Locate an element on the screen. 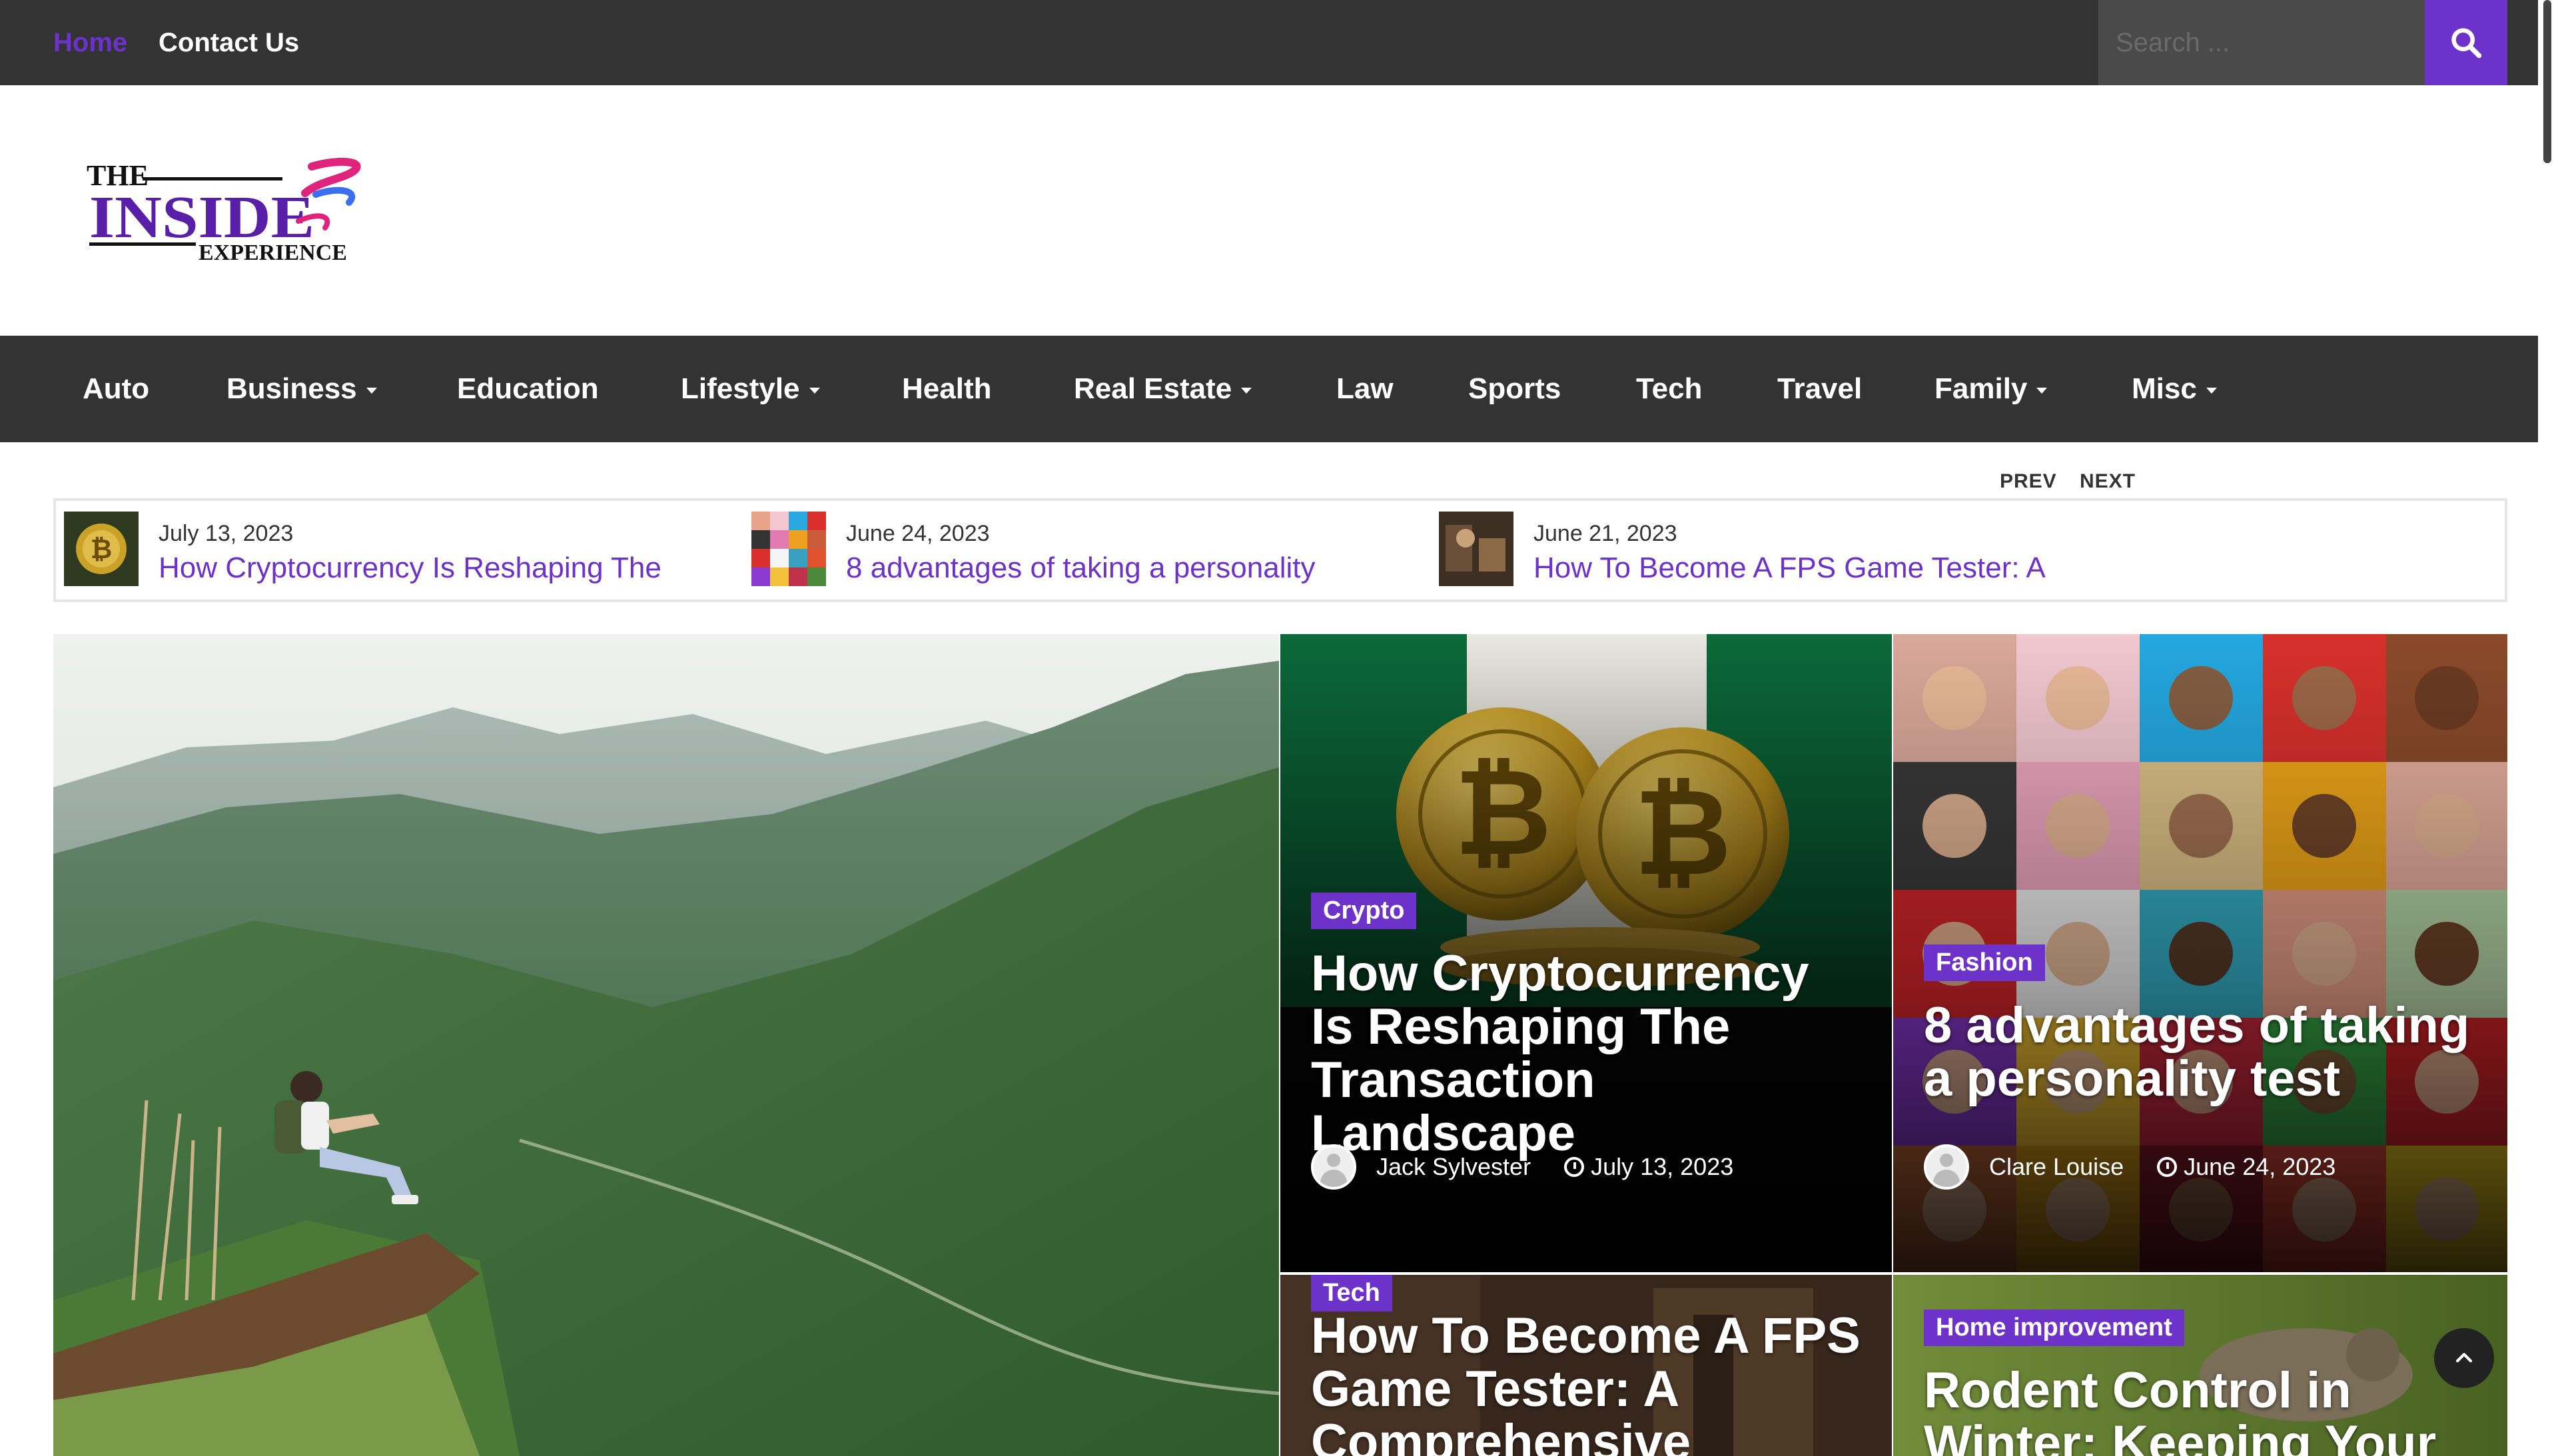  logo-text-experience: EXPERIENCE is located at coordinates (273, 252).